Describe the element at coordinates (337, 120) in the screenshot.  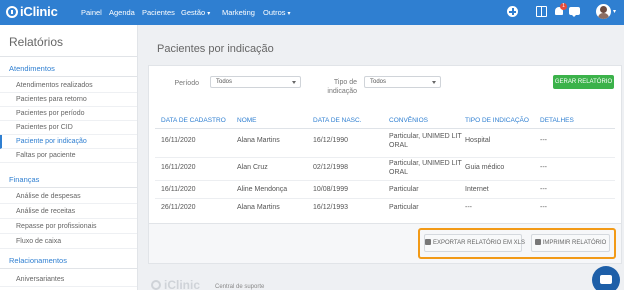
I see `col-header-data-nasc: DATA DE NASC.` at that location.